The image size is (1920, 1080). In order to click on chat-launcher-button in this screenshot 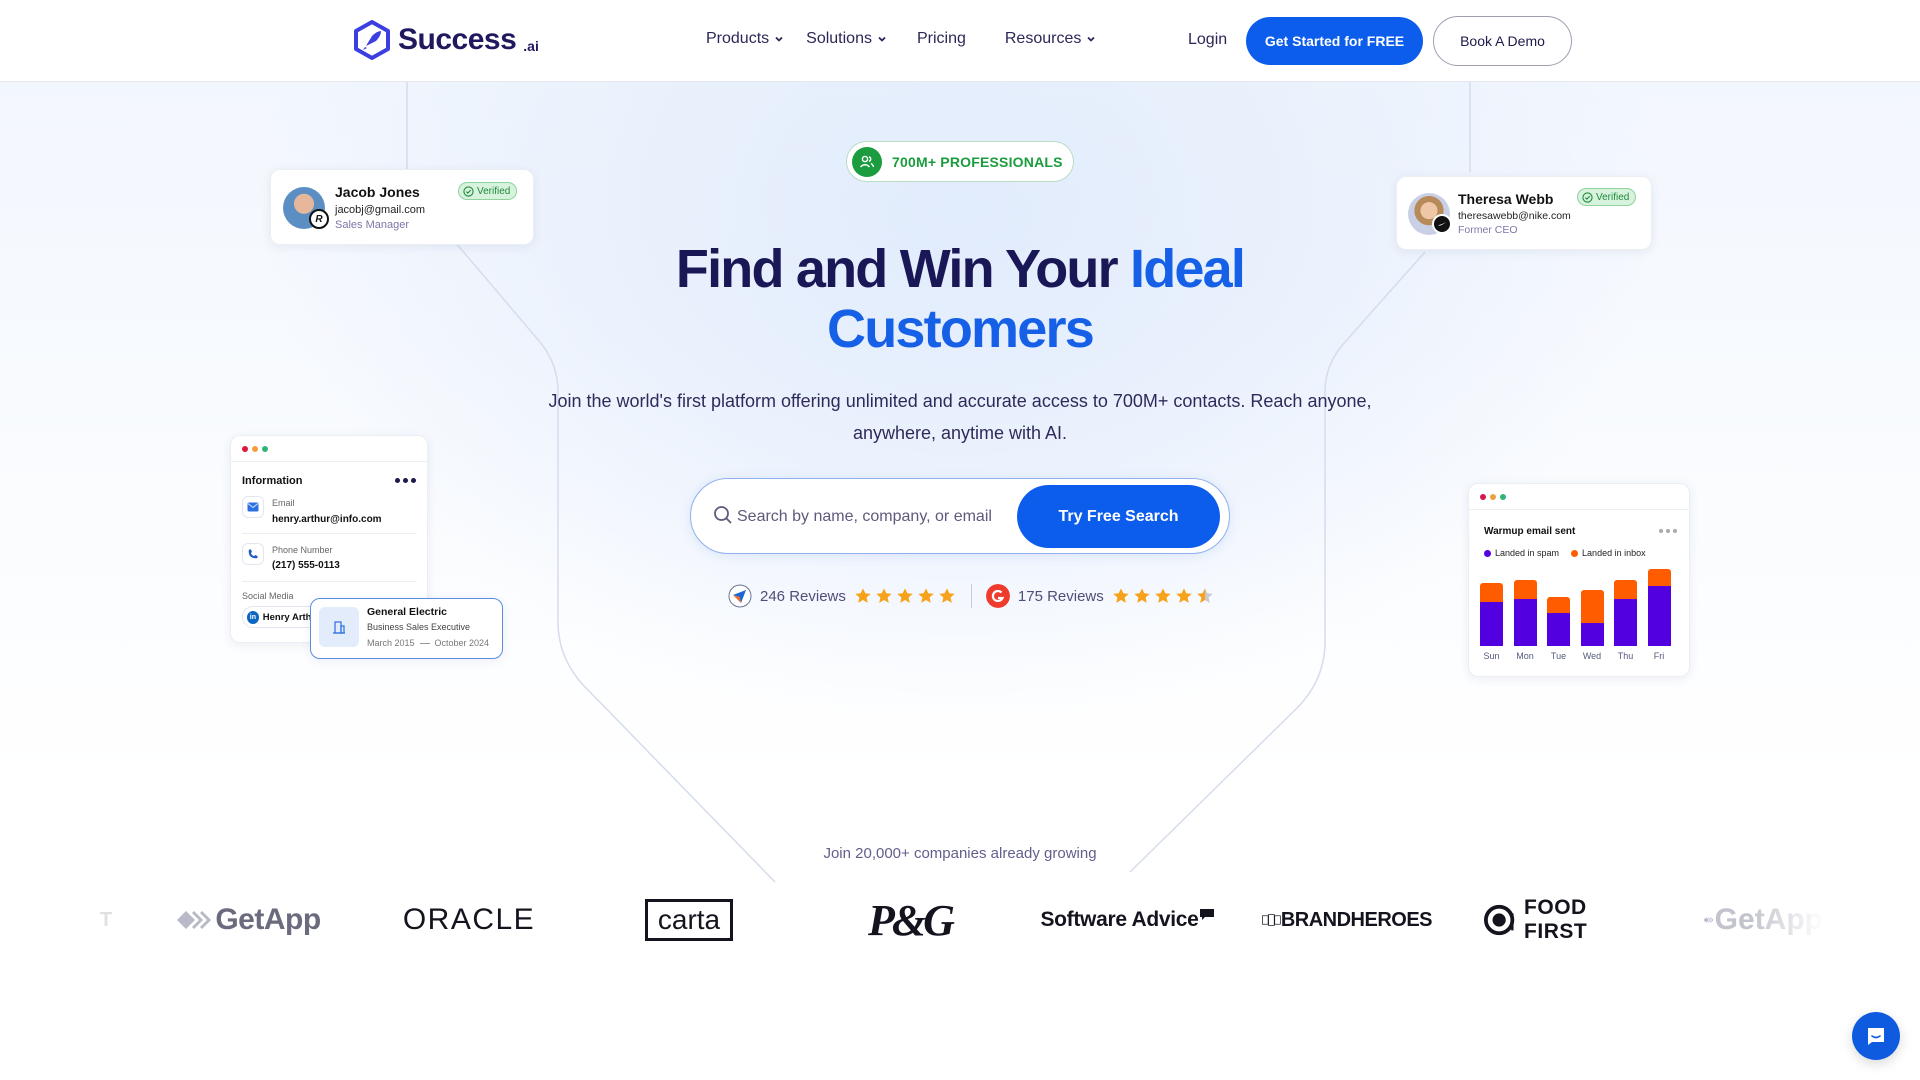, I will do `click(1876, 1036)`.